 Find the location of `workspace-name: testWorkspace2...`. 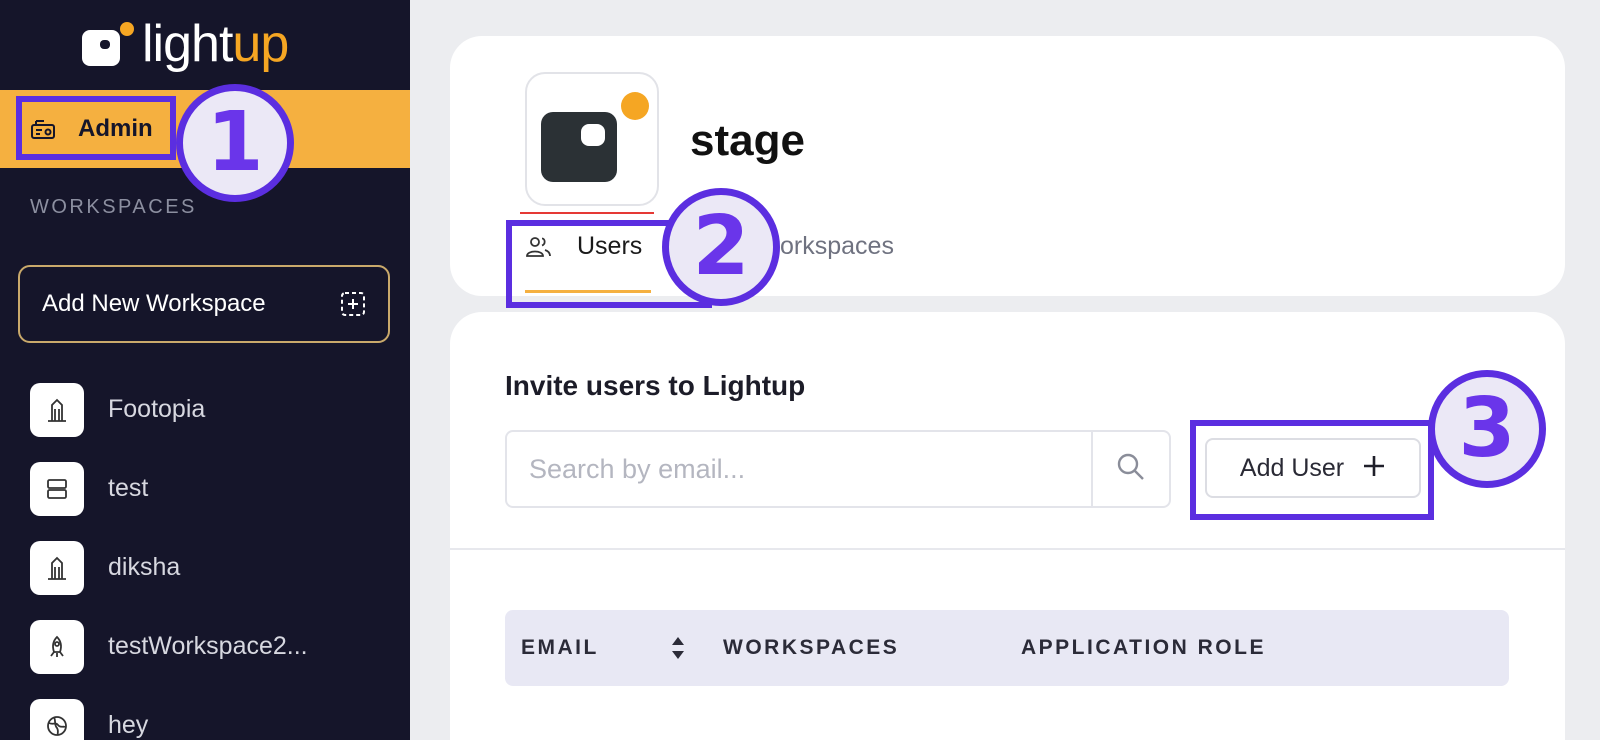

workspace-name: testWorkspace2... is located at coordinates (208, 646).